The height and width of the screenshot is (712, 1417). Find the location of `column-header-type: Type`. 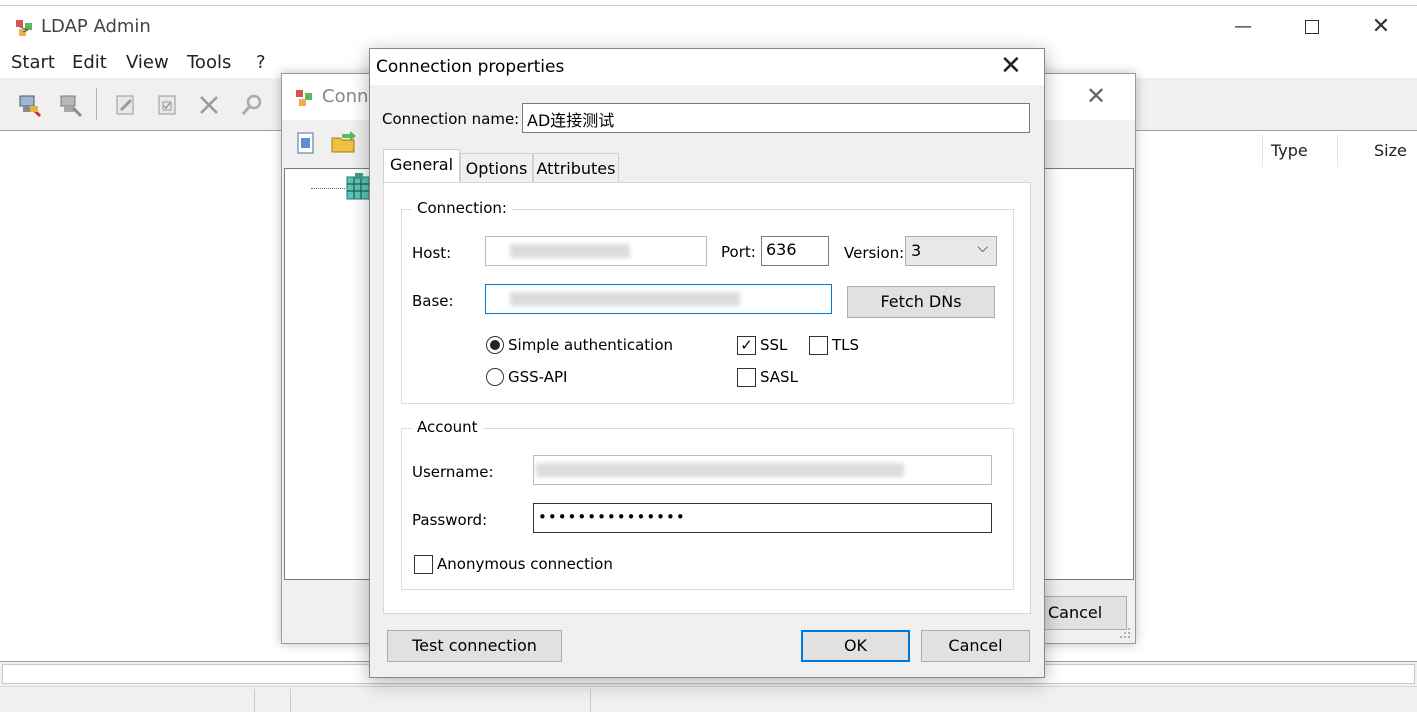

column-header-type: Type is located at coordinates (1289, 150).